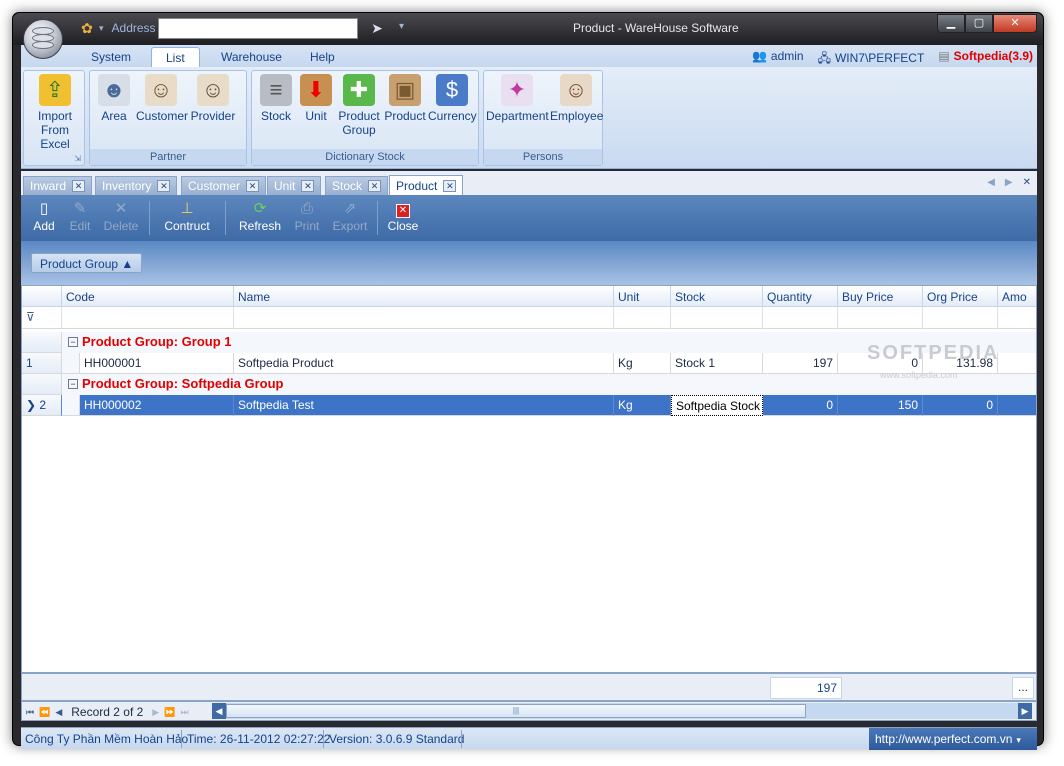 This screenshot has height=766, width=1064. Describe the element at coordinates (979, 23) in the screenshot. I see `maximize-button: ▢` at that location.